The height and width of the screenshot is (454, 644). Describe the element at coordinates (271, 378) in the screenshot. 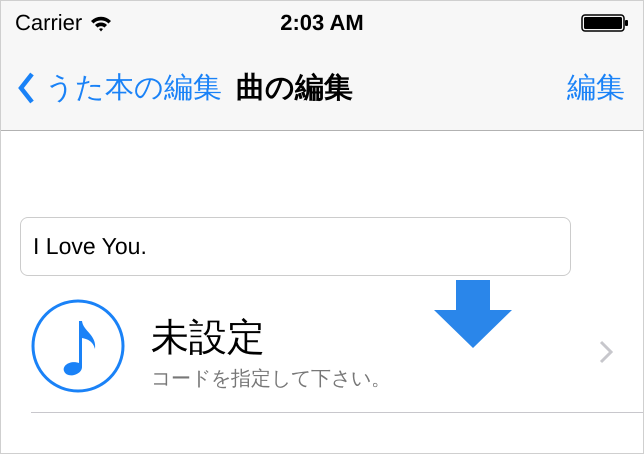

I see `chord-hint: コードを指定して下さい。` at that location.